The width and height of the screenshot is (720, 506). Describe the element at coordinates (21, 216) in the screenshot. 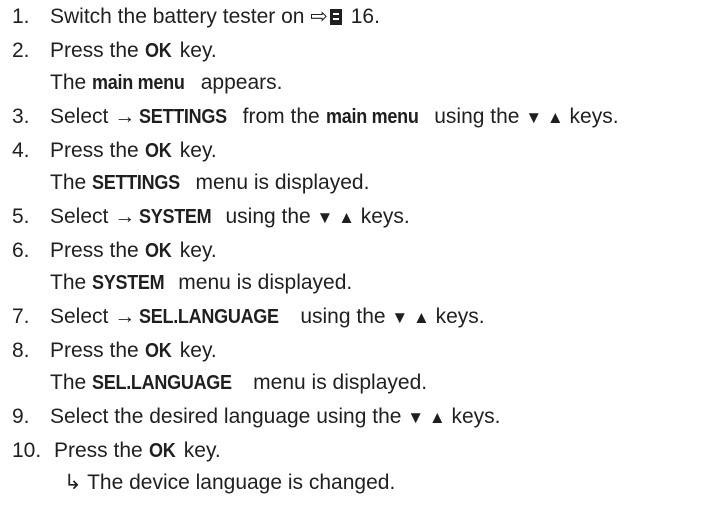

I see `step-number: 5.` at that location.